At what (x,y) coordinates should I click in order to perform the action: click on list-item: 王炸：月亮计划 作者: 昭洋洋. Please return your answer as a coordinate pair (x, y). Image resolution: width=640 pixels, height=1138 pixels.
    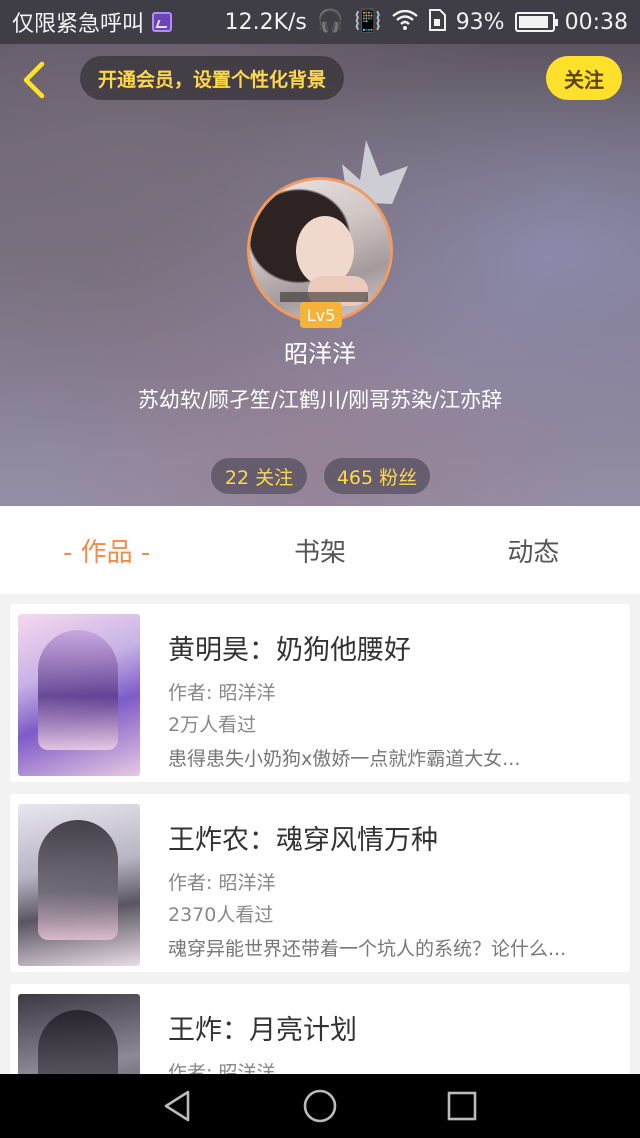
    Looking at the image, I should click on (320, 1029).